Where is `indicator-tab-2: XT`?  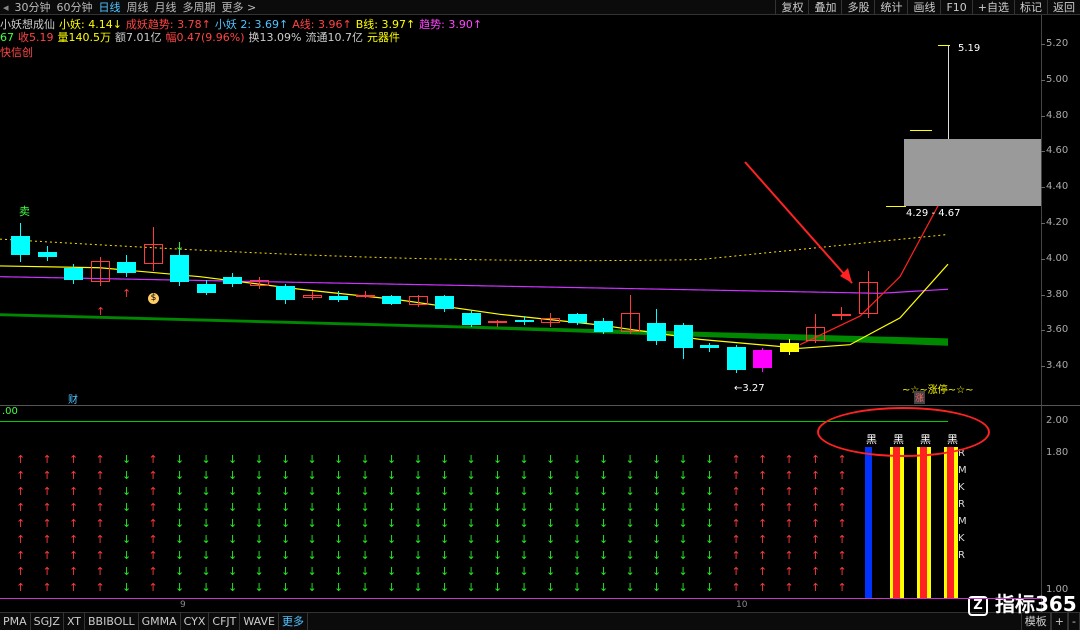 indicator-tab-2: XT is located at coordinates (75, 621).